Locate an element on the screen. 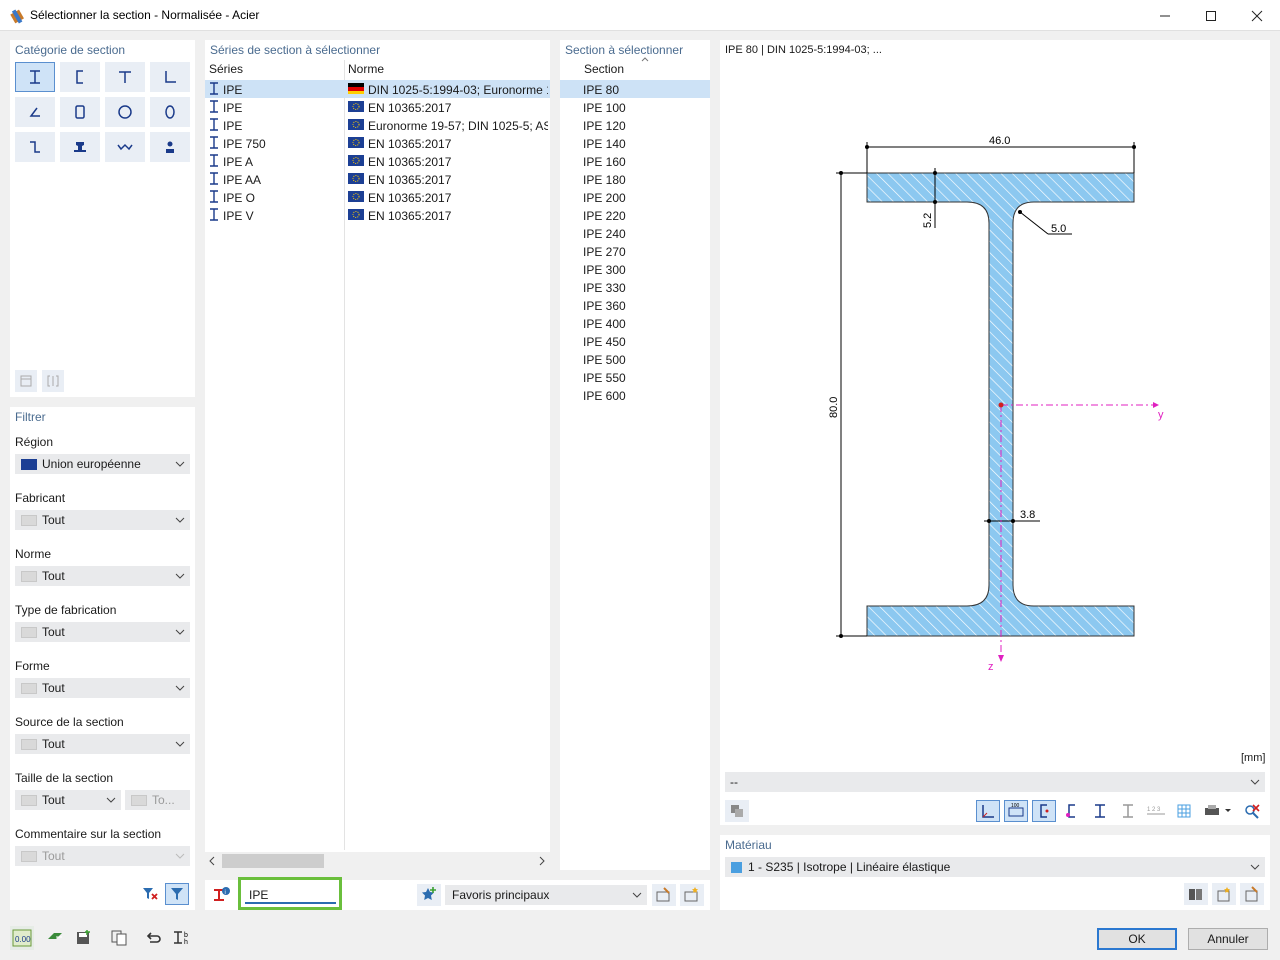 The height and width of the screenshot is (960, 1280). series-row: IPE A EN 10365:2017 is located at coordinates (377, 161).